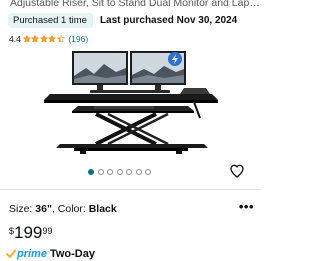 The image size is (320, 261). I want to click on delivery-speed: Two-Day, so click(72, 253).